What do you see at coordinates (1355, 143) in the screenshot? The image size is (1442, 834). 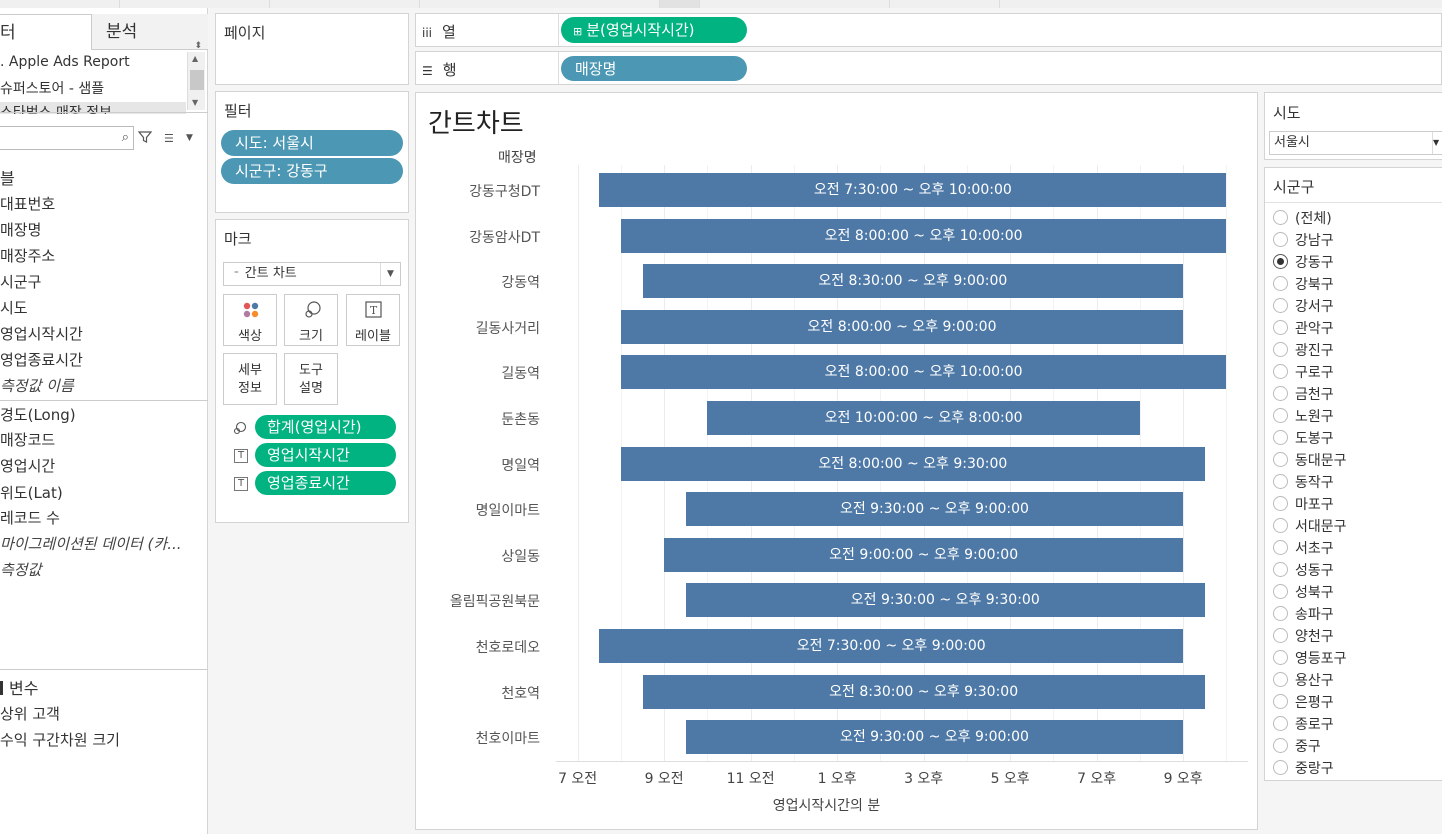 I see `sido-dropdown: 서울시 ▼` at bounding box center [1355, 143].